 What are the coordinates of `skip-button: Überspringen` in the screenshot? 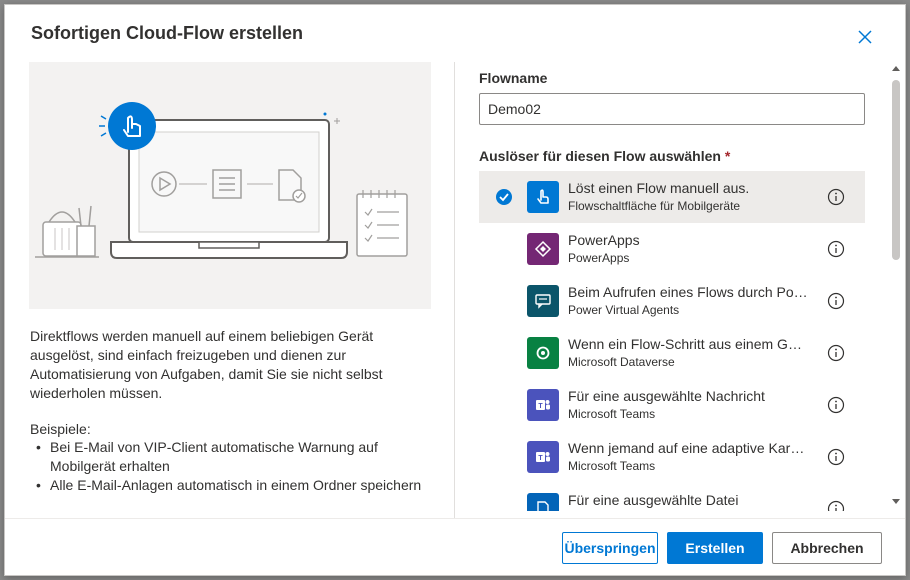 It's located at (610, 548).